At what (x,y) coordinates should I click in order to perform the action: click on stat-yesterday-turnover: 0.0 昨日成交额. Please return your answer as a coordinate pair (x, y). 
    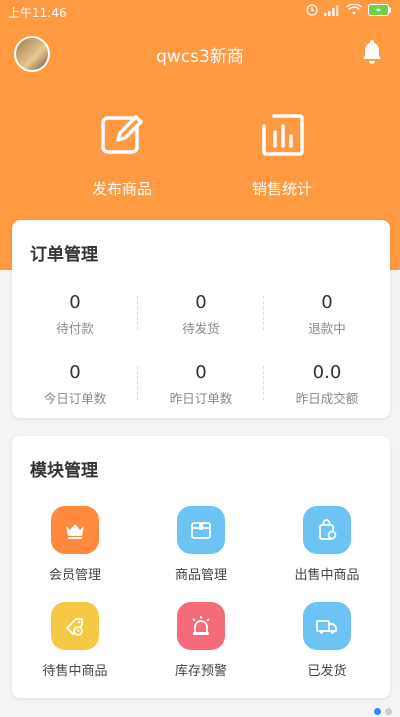
    Looking at the image, I should click on (327, 397).